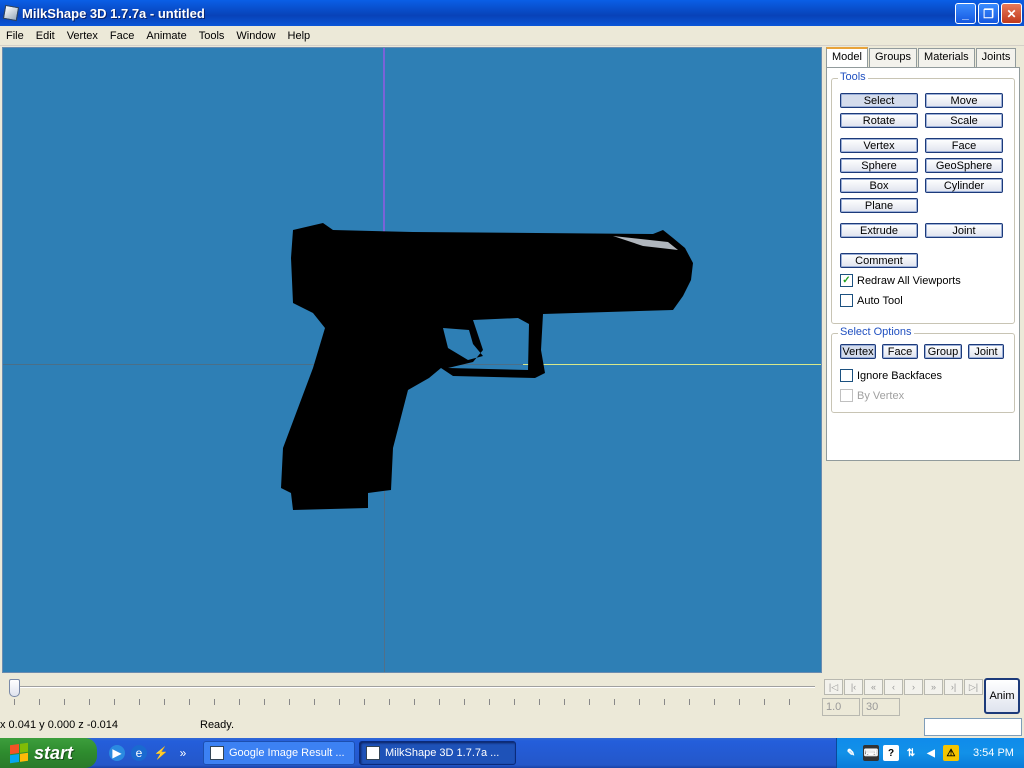 The image size is (1024, 768). I want to click on internet-explorer-icon: e, so click(139, 753).